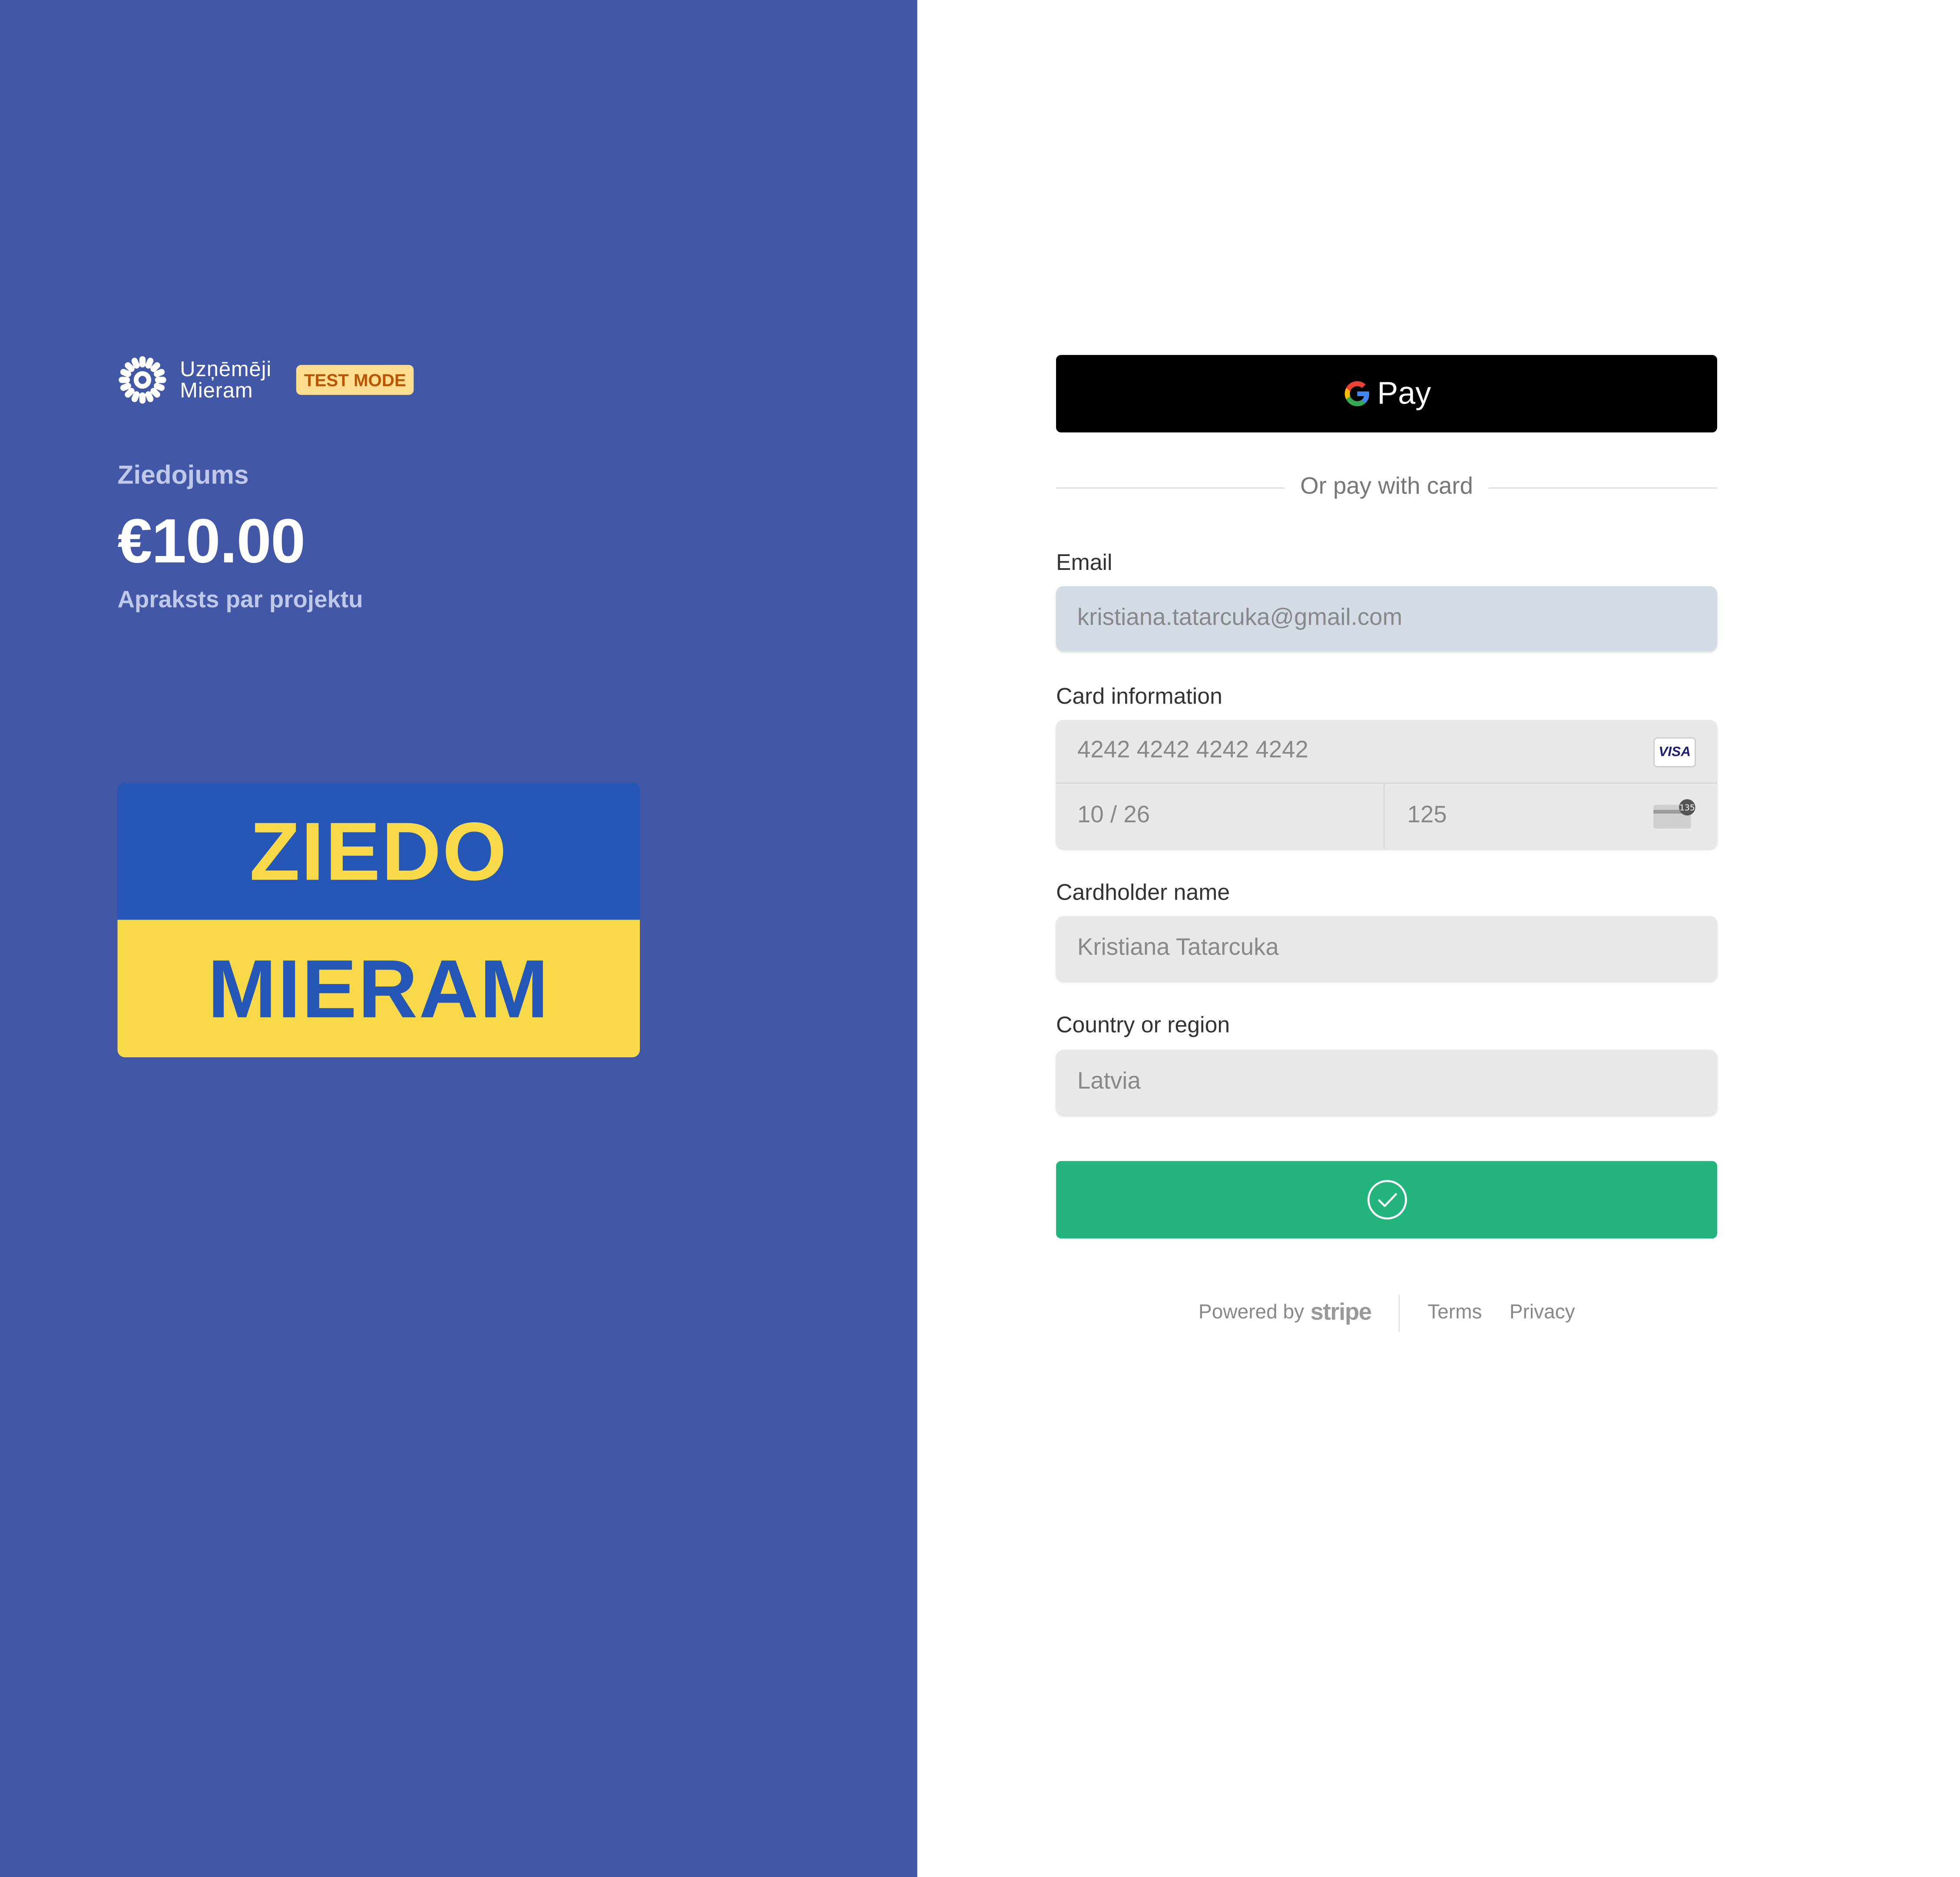 Image resolution: width=1960 pixels, height=1877 pixels. What do you see at coordinates (183, 475) in the screenshot?
I see `product-name: Ziedojums` at bounding box center [183, 475].